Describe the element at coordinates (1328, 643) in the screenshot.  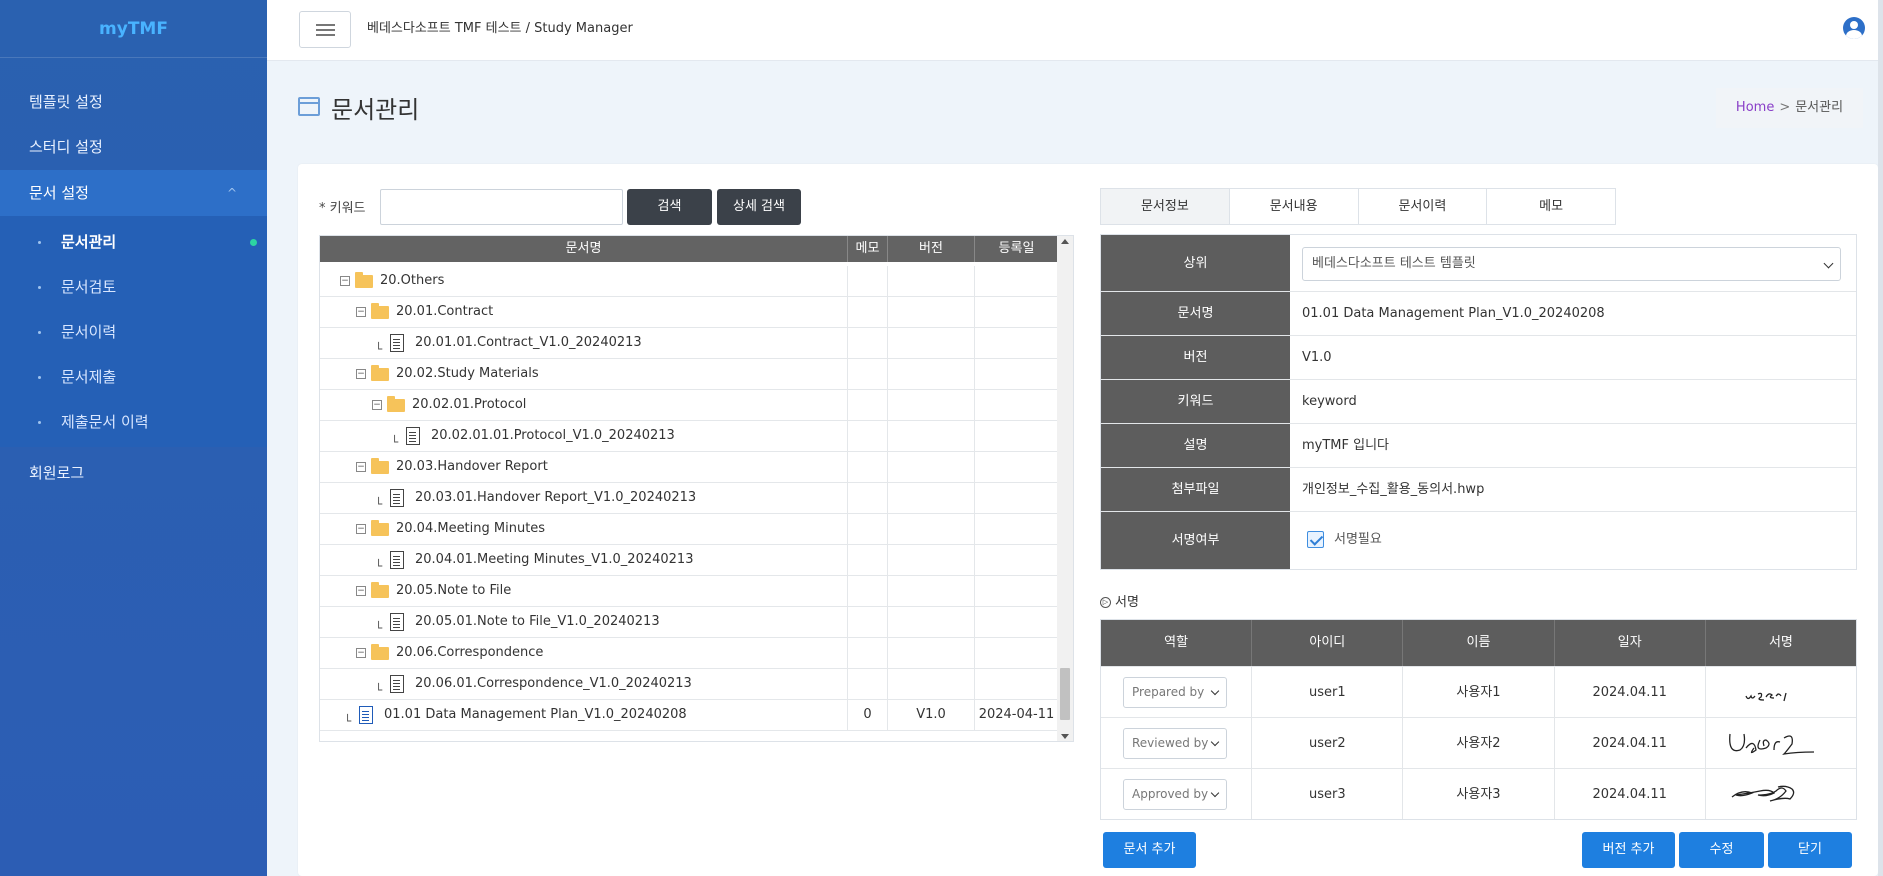
I see `col-id: 아이디` at that location.